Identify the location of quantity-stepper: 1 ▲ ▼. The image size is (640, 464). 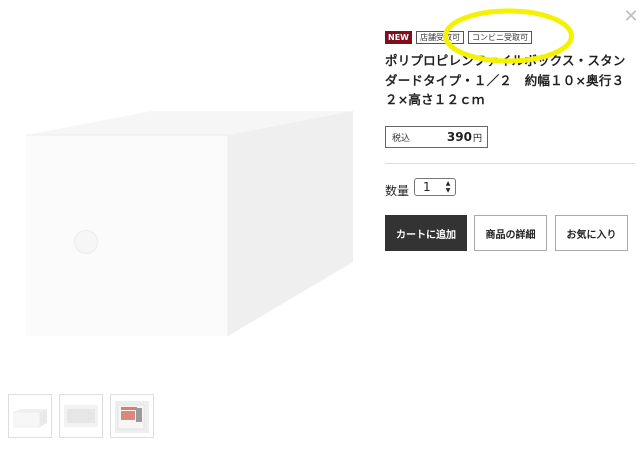
(435, 187).